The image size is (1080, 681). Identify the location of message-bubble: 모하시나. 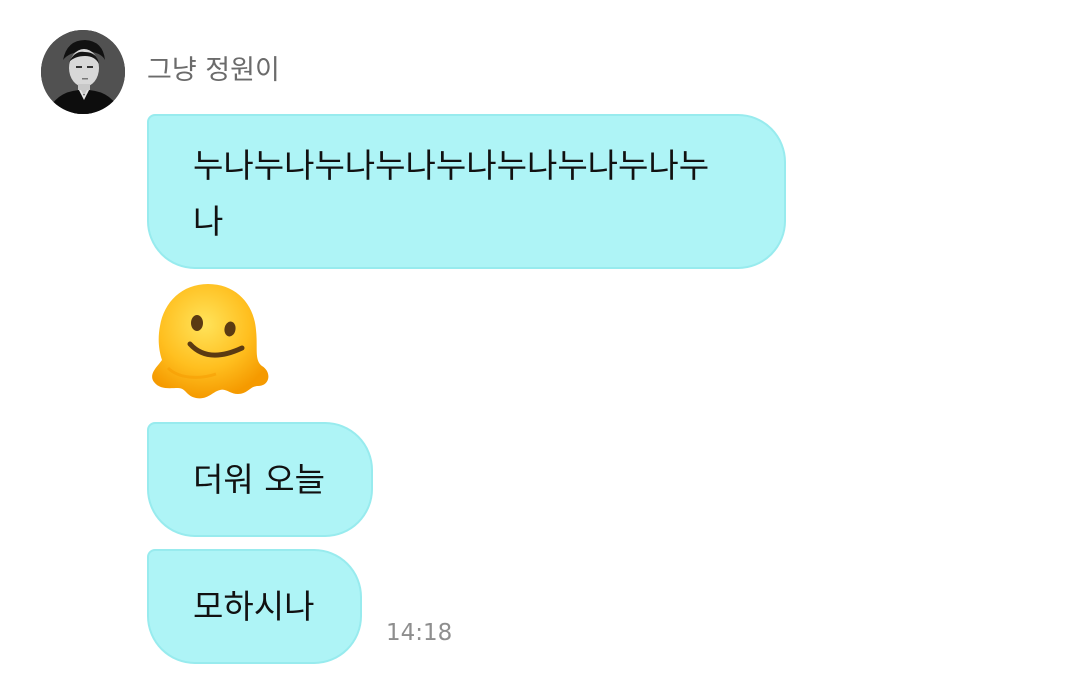
(254, 606).